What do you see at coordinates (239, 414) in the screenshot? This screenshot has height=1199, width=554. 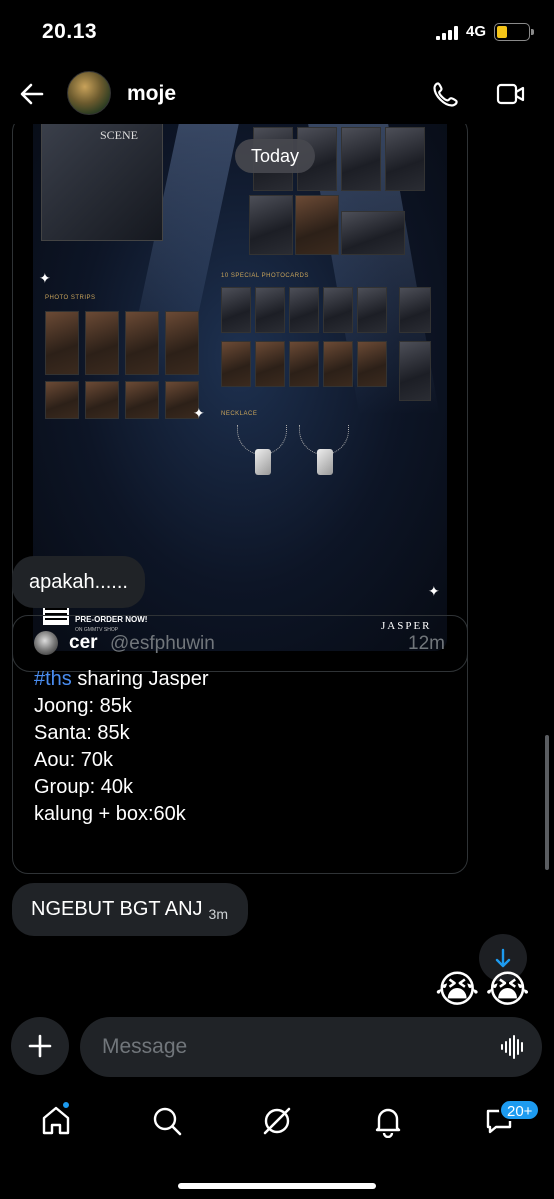 I see `label-necklace: NECKLACE` at bounding box center [239, 414].